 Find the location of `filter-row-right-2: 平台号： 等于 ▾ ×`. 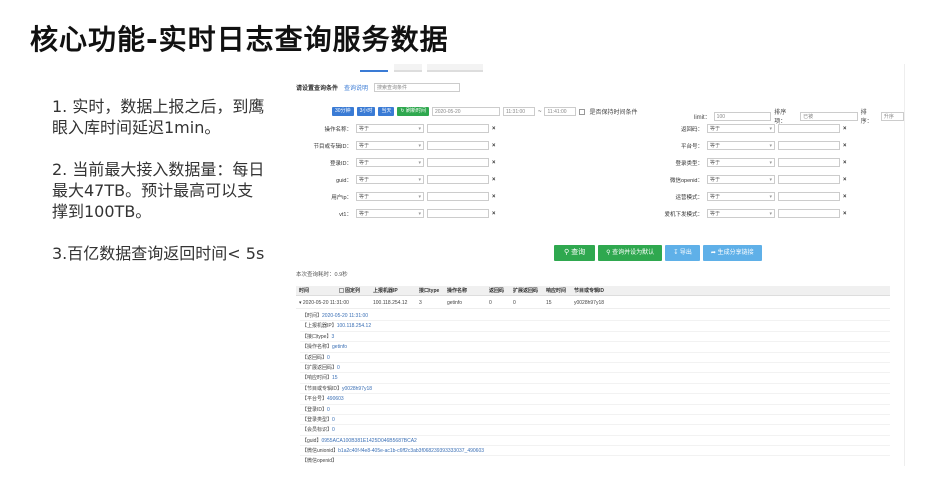

filter-row-right-2: 平台号： 等于 ▾ × is located at coordinates (742, 145).